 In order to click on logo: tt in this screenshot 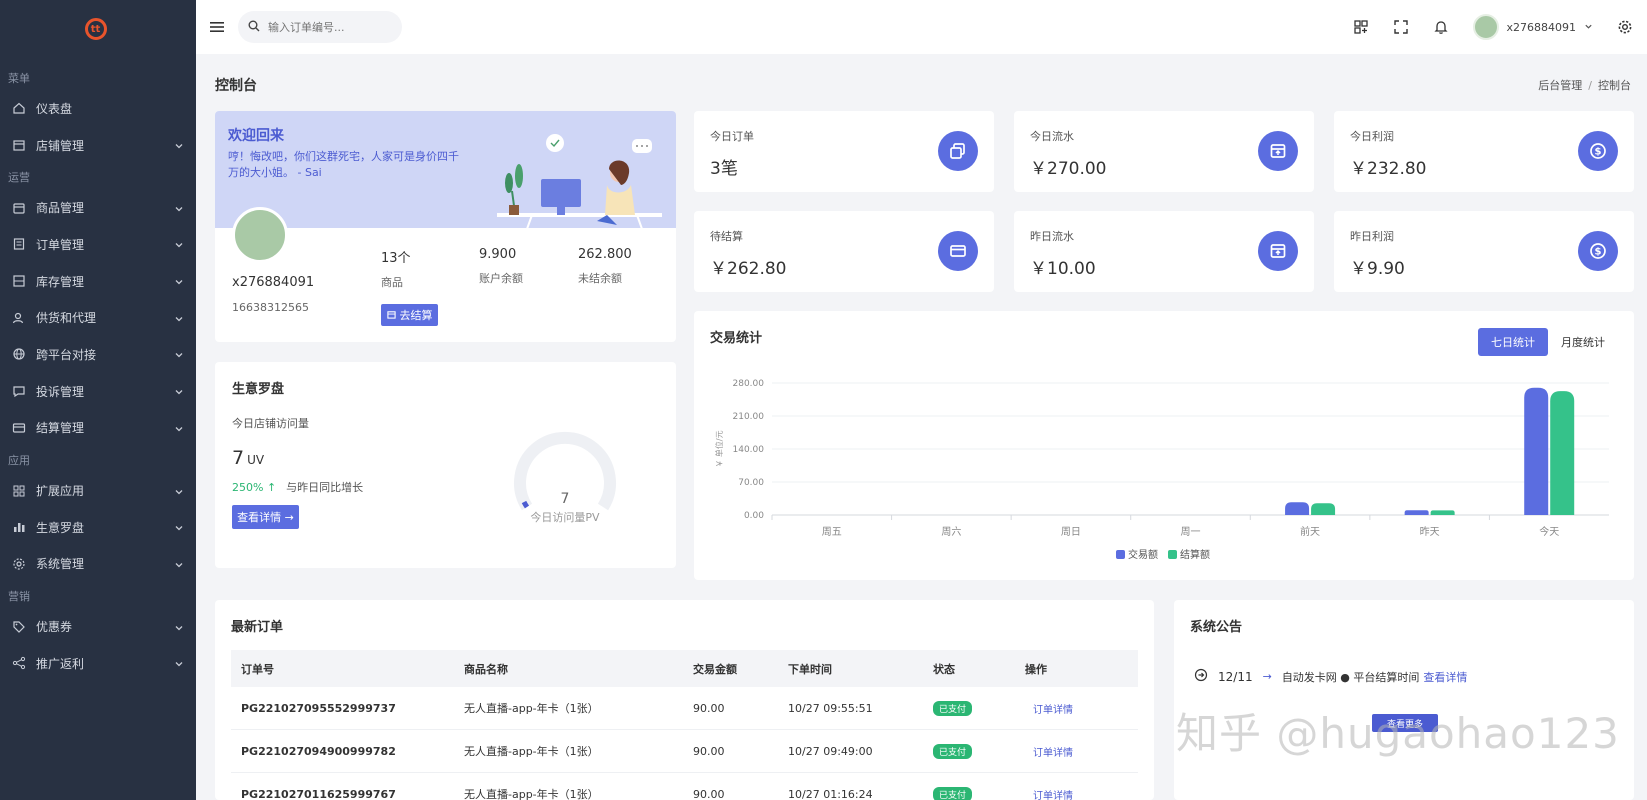, I will do `click(98, 29)`.